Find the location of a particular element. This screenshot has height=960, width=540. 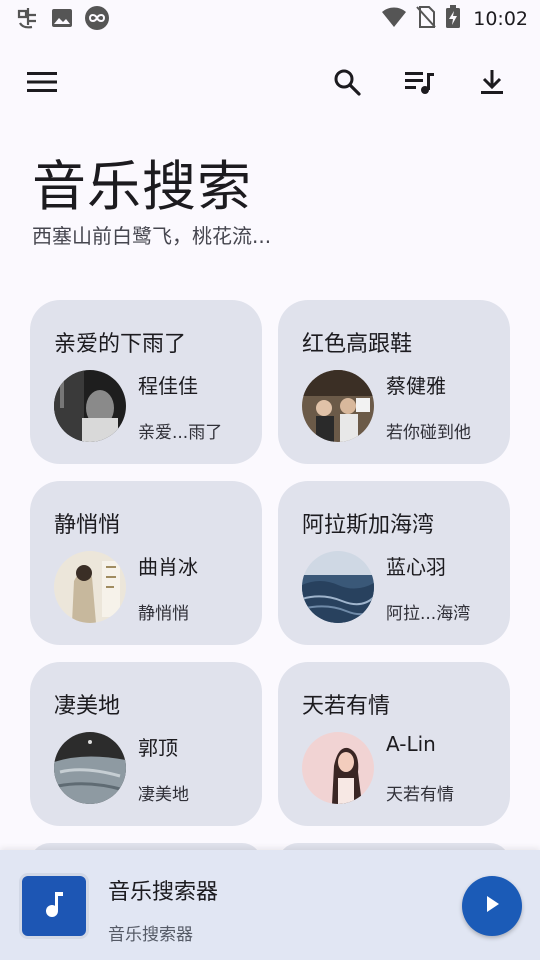

search-button is located at coordinates (347, 84).